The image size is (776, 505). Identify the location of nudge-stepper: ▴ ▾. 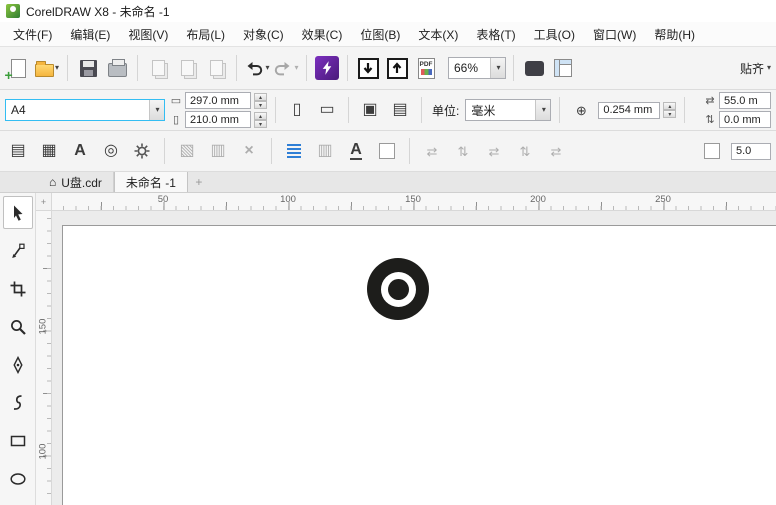
(670, 110).